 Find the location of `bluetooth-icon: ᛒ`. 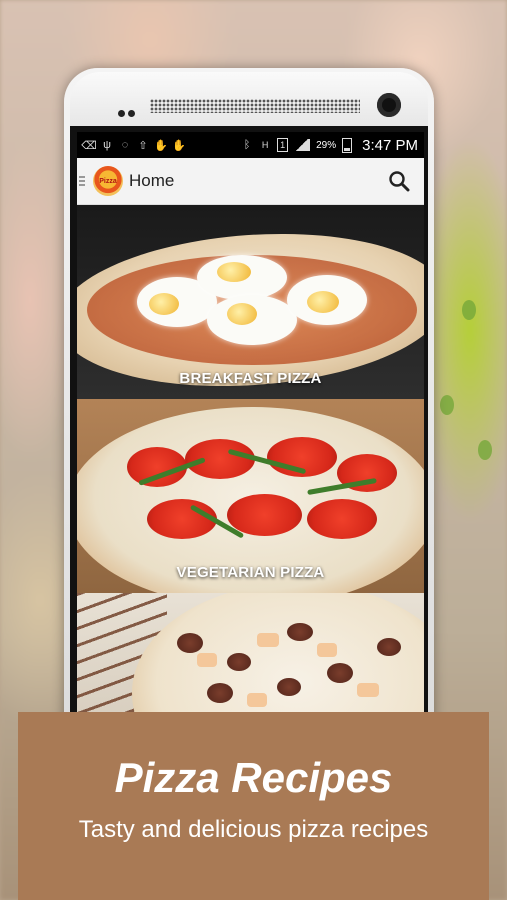

bluetooth-icon: ᛒ is located at coordinates (247, 145).